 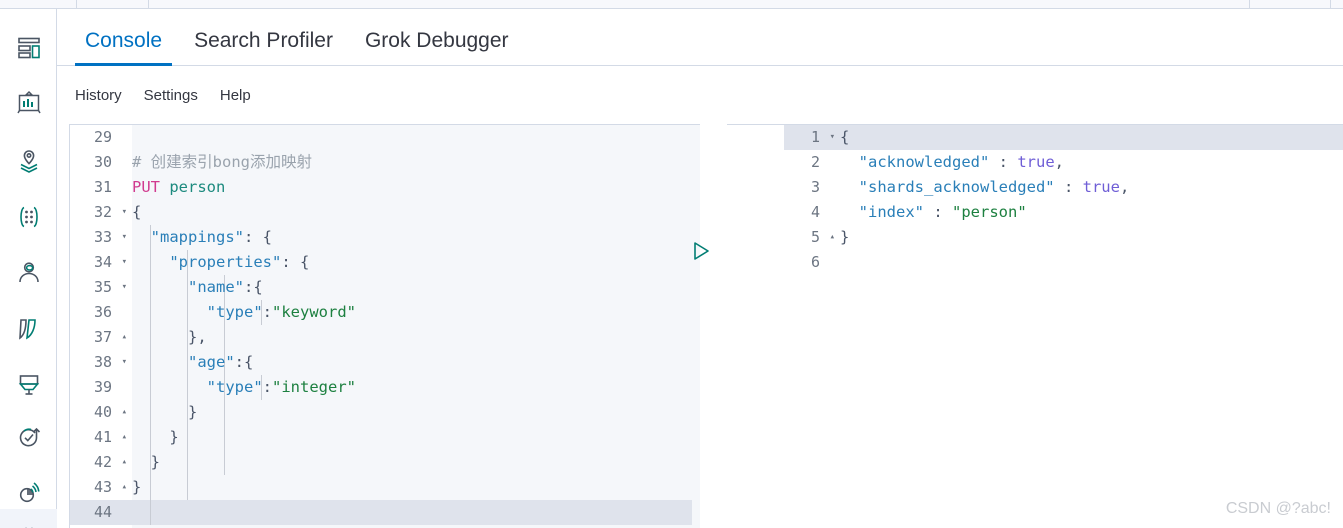 What do you see at coordinates (101, 162) in the screenshot?
I see `line-number: 30` at bounding box center [101, 162].